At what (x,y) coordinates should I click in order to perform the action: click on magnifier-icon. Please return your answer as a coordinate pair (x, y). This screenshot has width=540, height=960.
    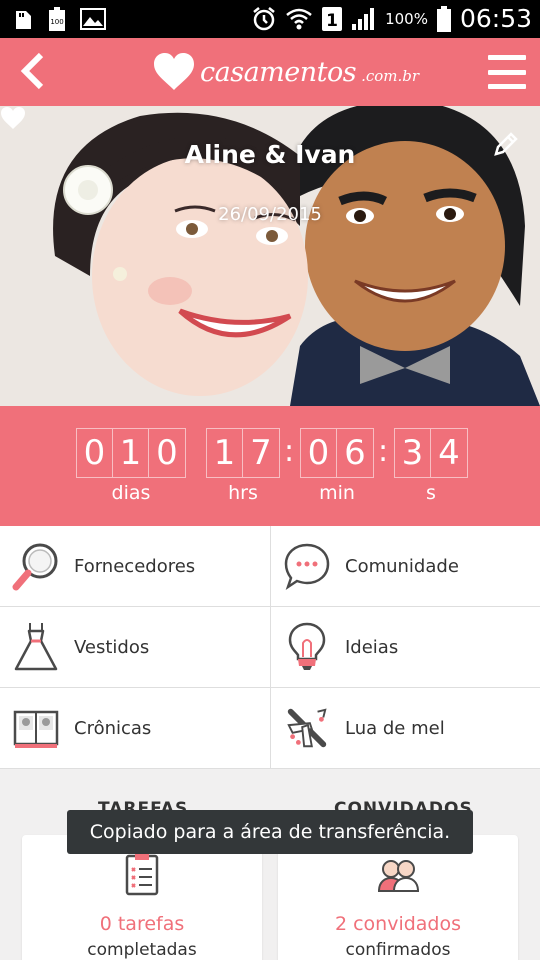
    Looking at the image, I should click on (36, 566).